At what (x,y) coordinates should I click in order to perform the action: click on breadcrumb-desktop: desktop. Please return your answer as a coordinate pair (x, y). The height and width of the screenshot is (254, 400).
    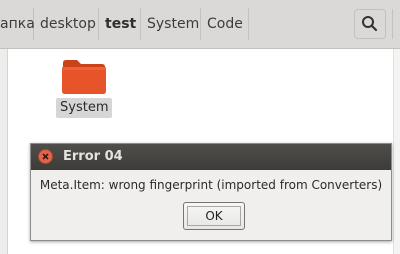
    Looking at the image, I should click on (66, 24).